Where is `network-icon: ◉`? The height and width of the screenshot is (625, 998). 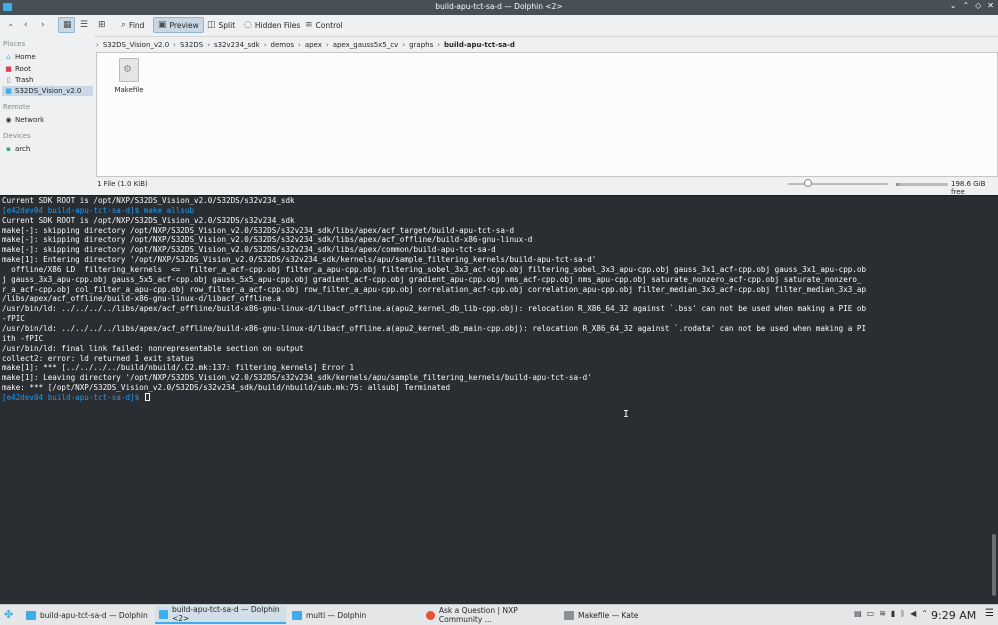
network-icon: ◉ is located at coordinates (8, 120).